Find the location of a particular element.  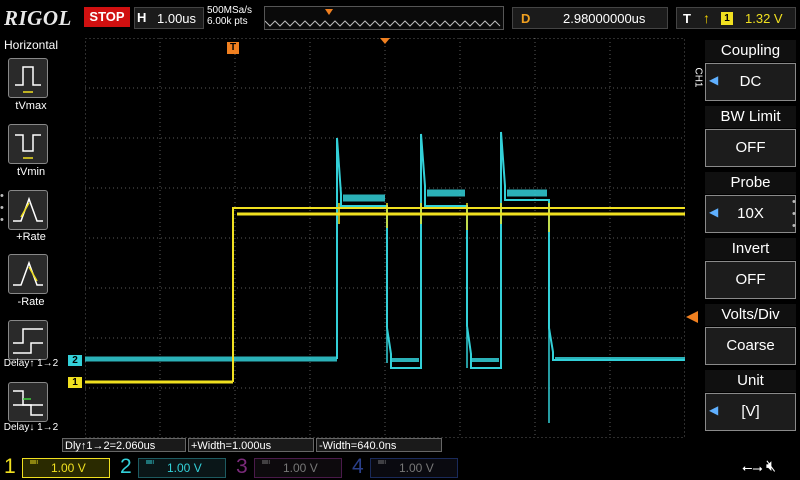

volts-div-menu: Volts/Div Coarse is located at coordinates (750, 335).